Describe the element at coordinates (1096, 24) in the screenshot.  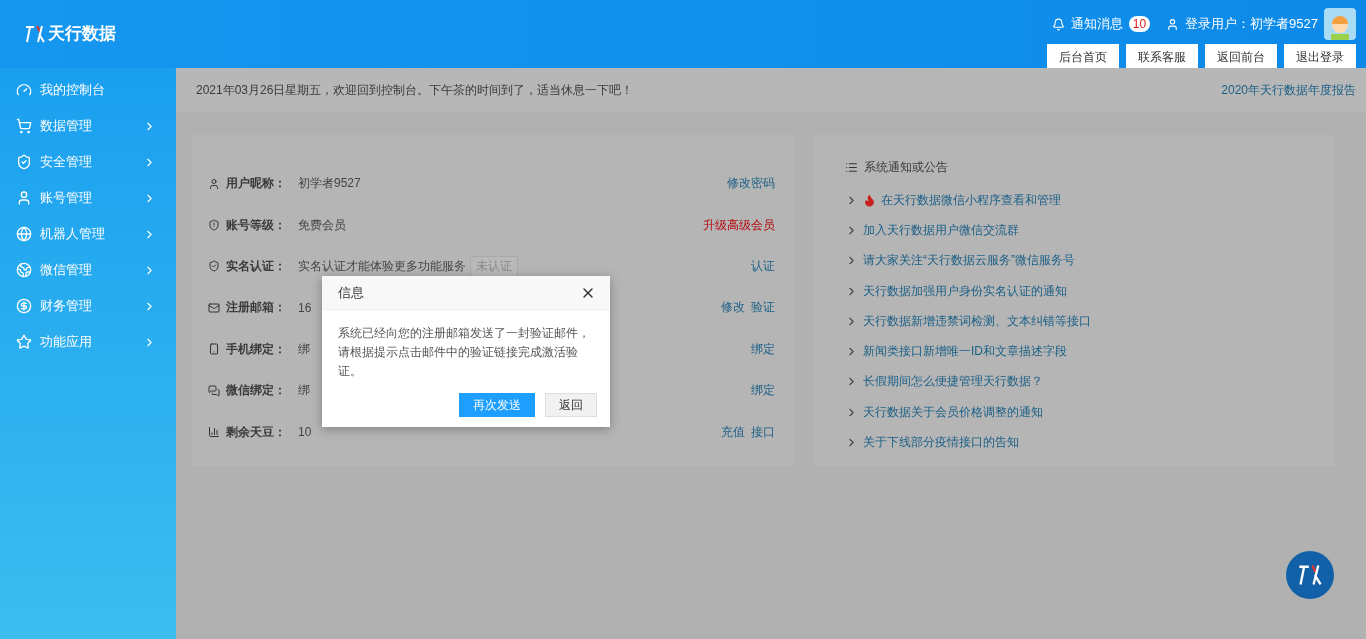
I see `notifications-link: 通知消息` at that location.